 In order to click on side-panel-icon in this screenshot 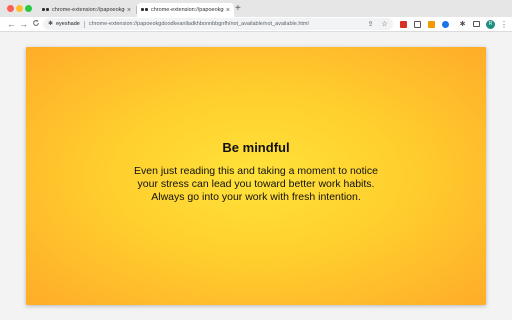, I will do `click(476, 24)`.